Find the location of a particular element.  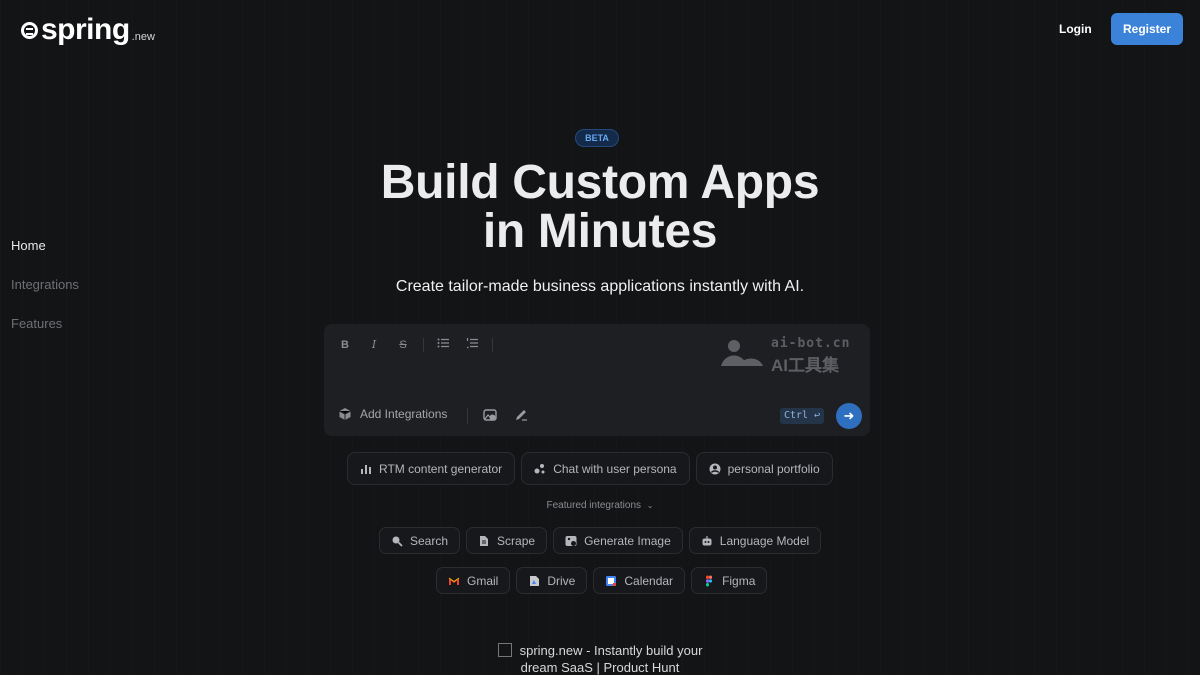

logo-mark-icon is located at coordinates (29, 30).